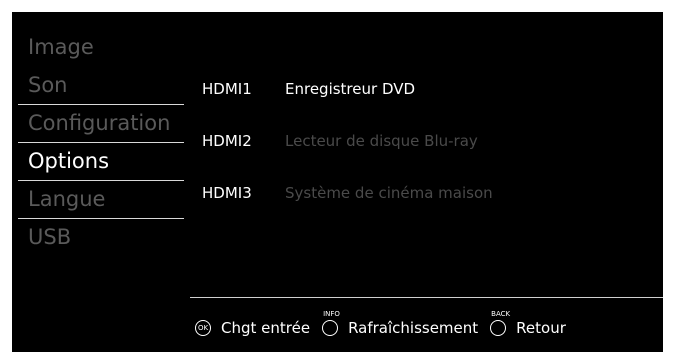  What do you see at coordinates (48, 85) in the screenshot?
I see `menu-item-label: Son` at bounding box center [48, 85].